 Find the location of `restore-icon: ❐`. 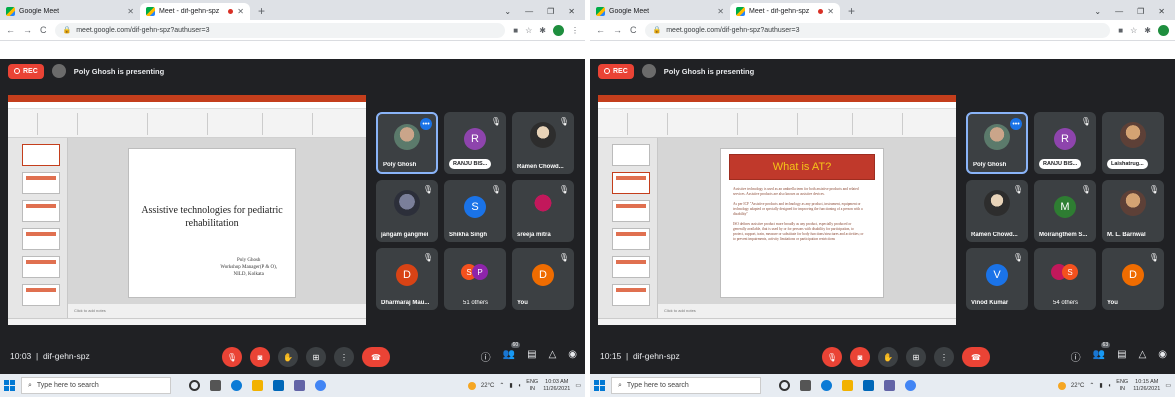

restore-icon: ❐ is located at coordinates (1140, 11).